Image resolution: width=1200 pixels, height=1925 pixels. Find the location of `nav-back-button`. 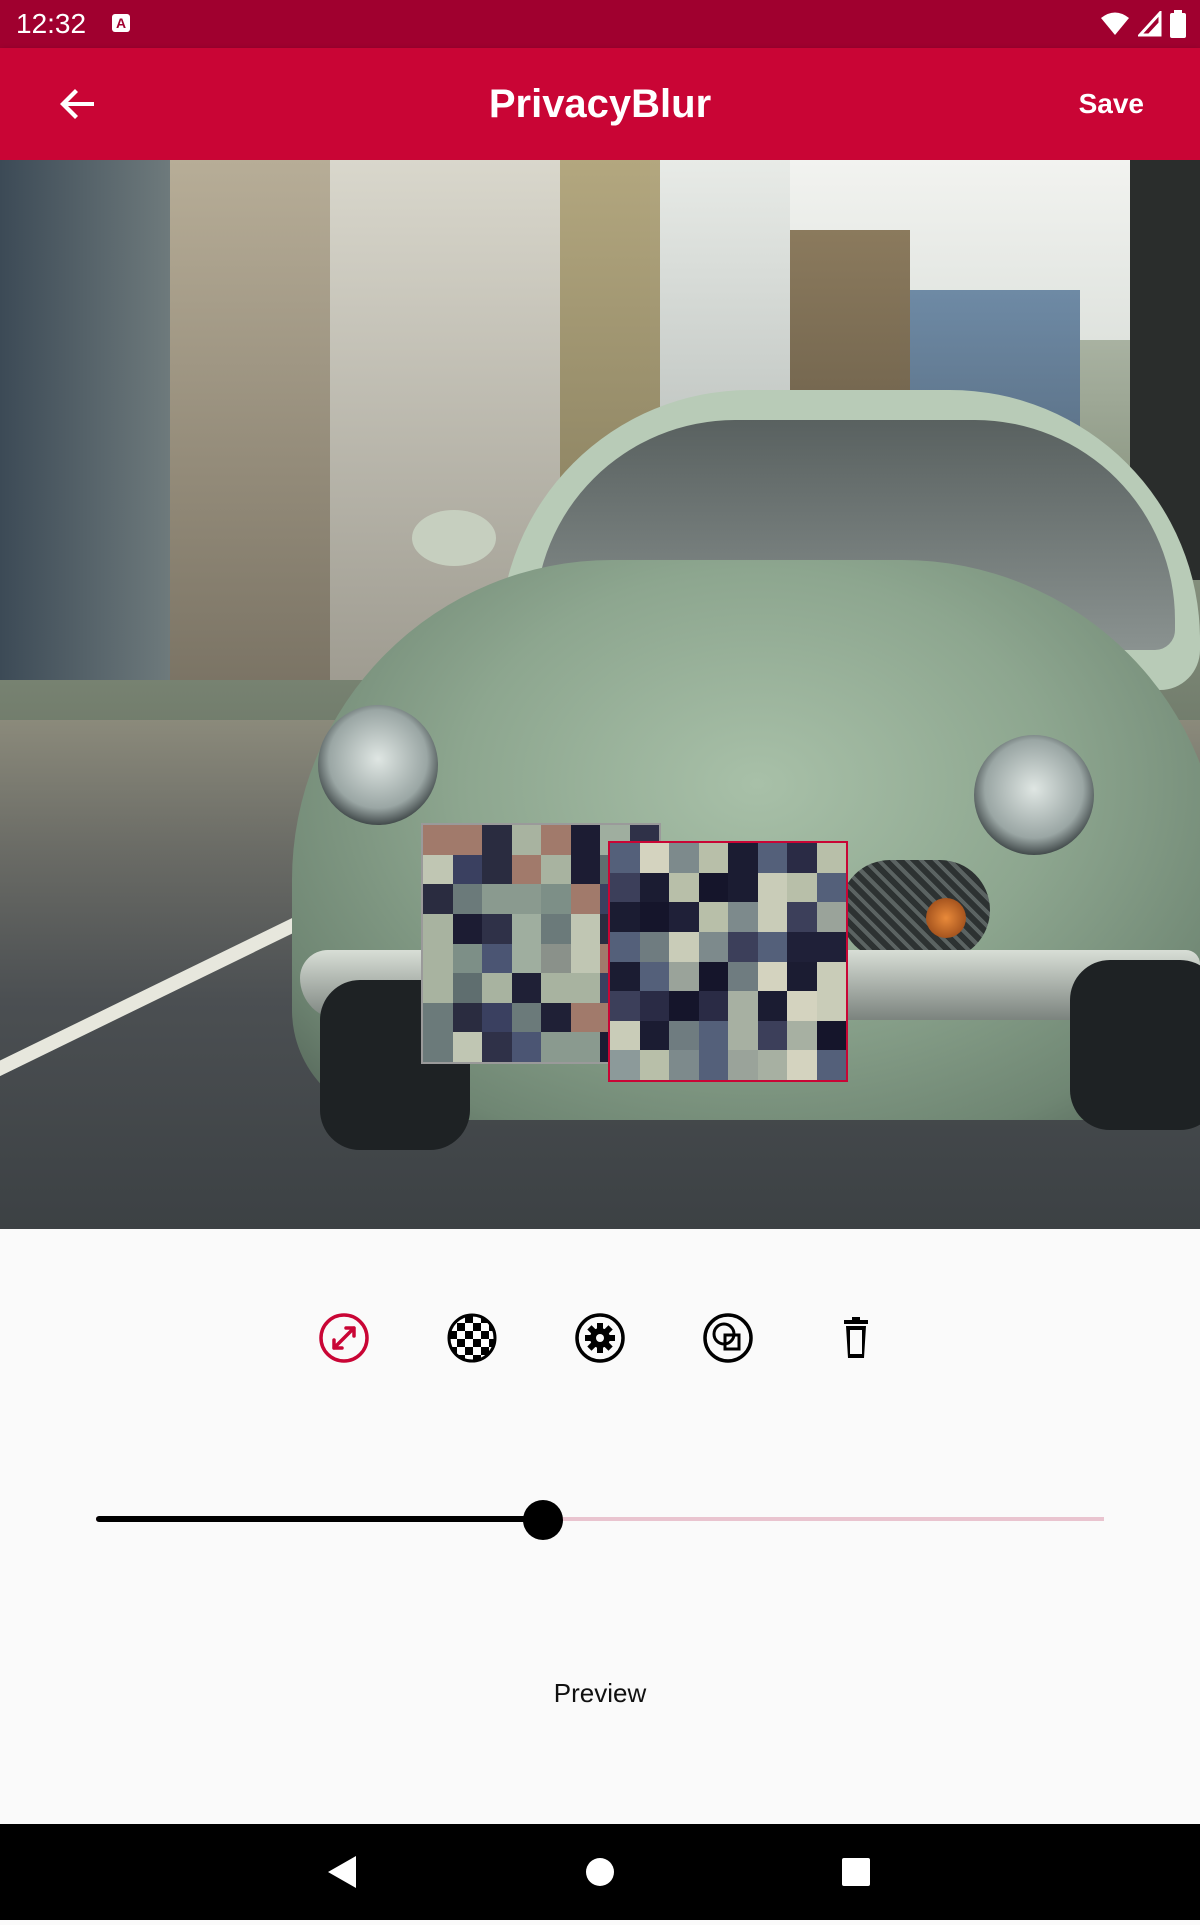

nav-back-button is located at coordinates (342, 1872).